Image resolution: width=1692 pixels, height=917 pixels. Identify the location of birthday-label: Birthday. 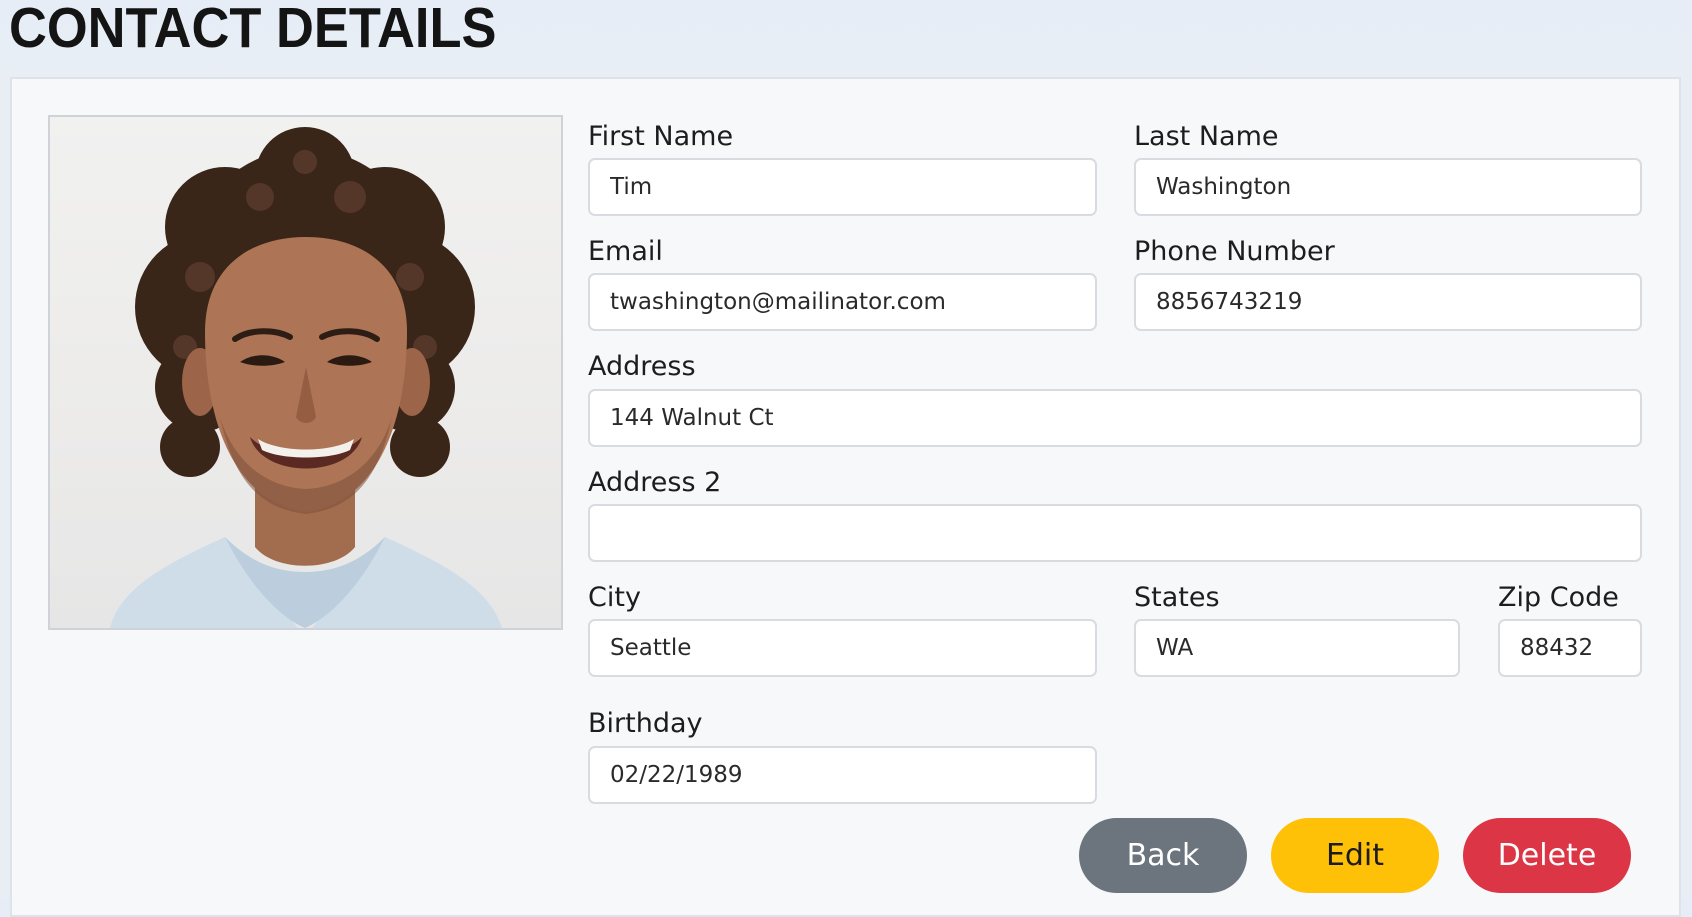
(645, 723).